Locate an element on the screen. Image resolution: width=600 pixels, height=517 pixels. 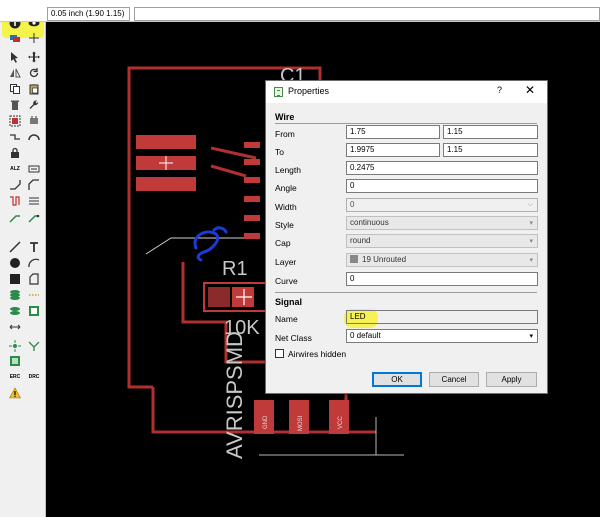
mirror-icon is located at coordinates (15, 73).